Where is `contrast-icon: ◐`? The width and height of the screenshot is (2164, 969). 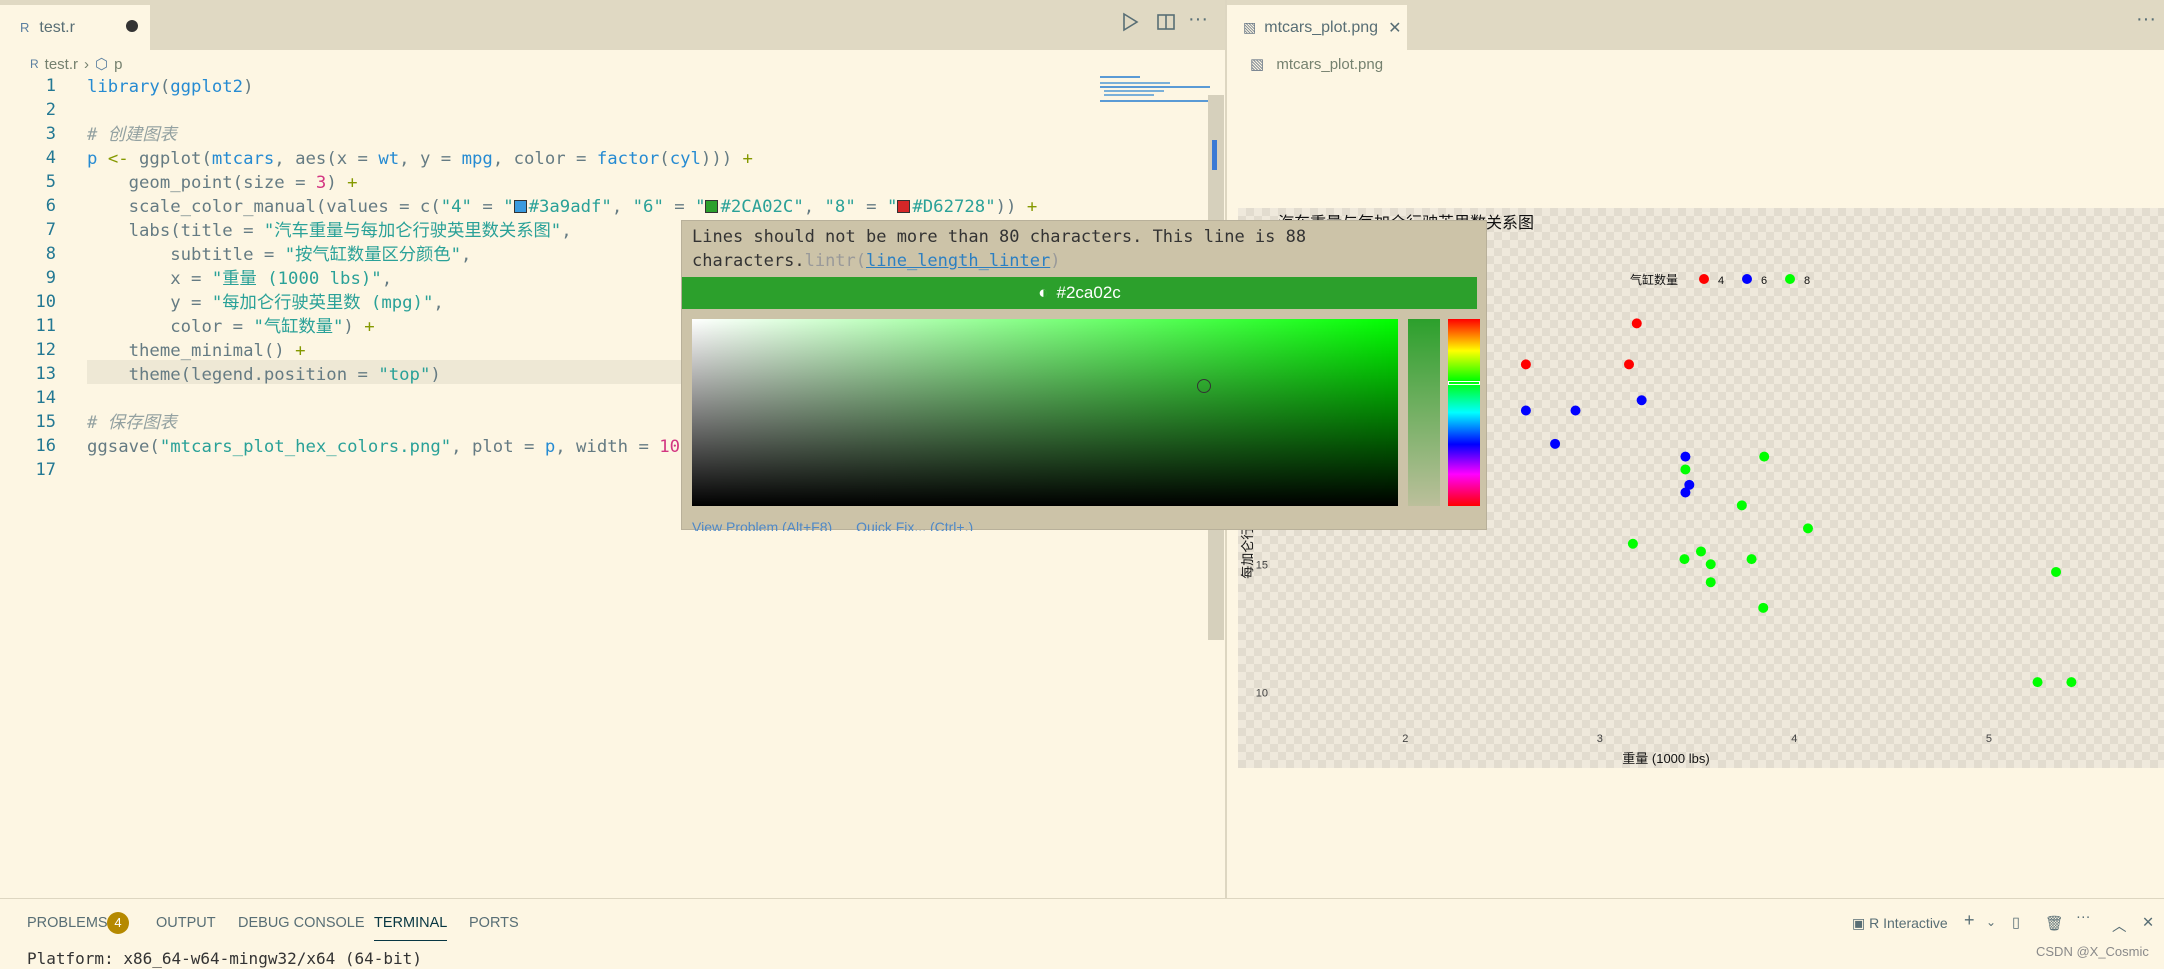 contrast-icon: ◐ is located at coordinates (1043, 292).